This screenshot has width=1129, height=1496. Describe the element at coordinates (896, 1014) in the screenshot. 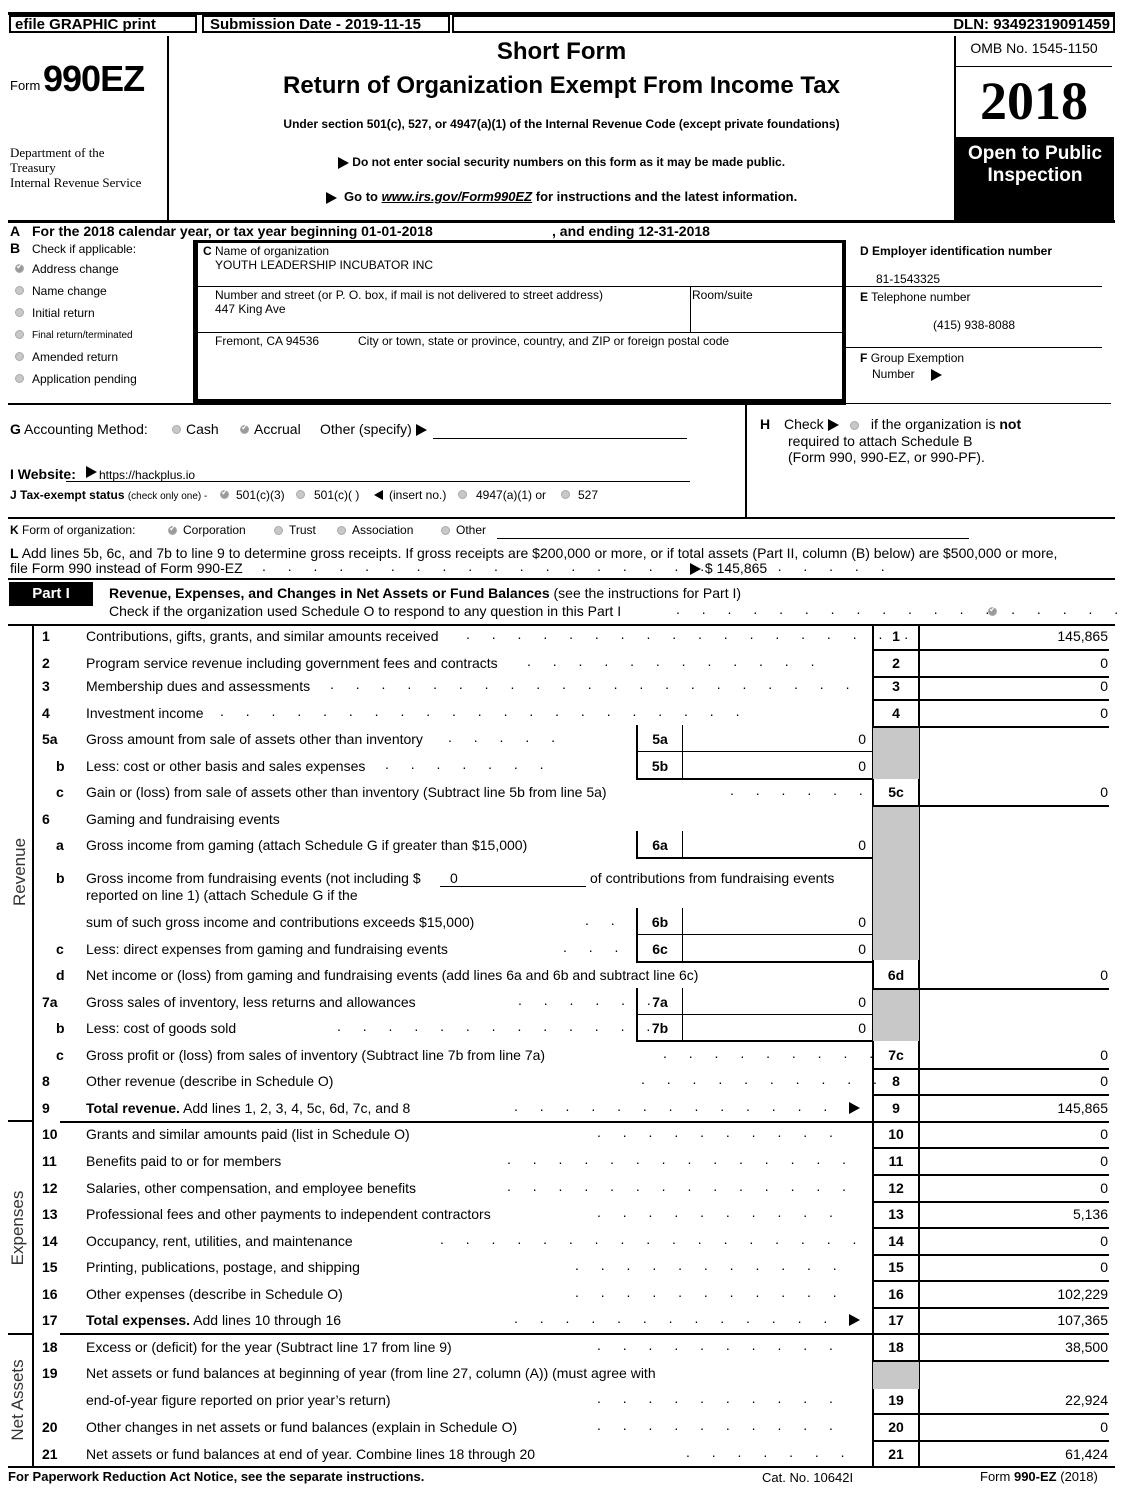

I see `shaded-cell` at that location.